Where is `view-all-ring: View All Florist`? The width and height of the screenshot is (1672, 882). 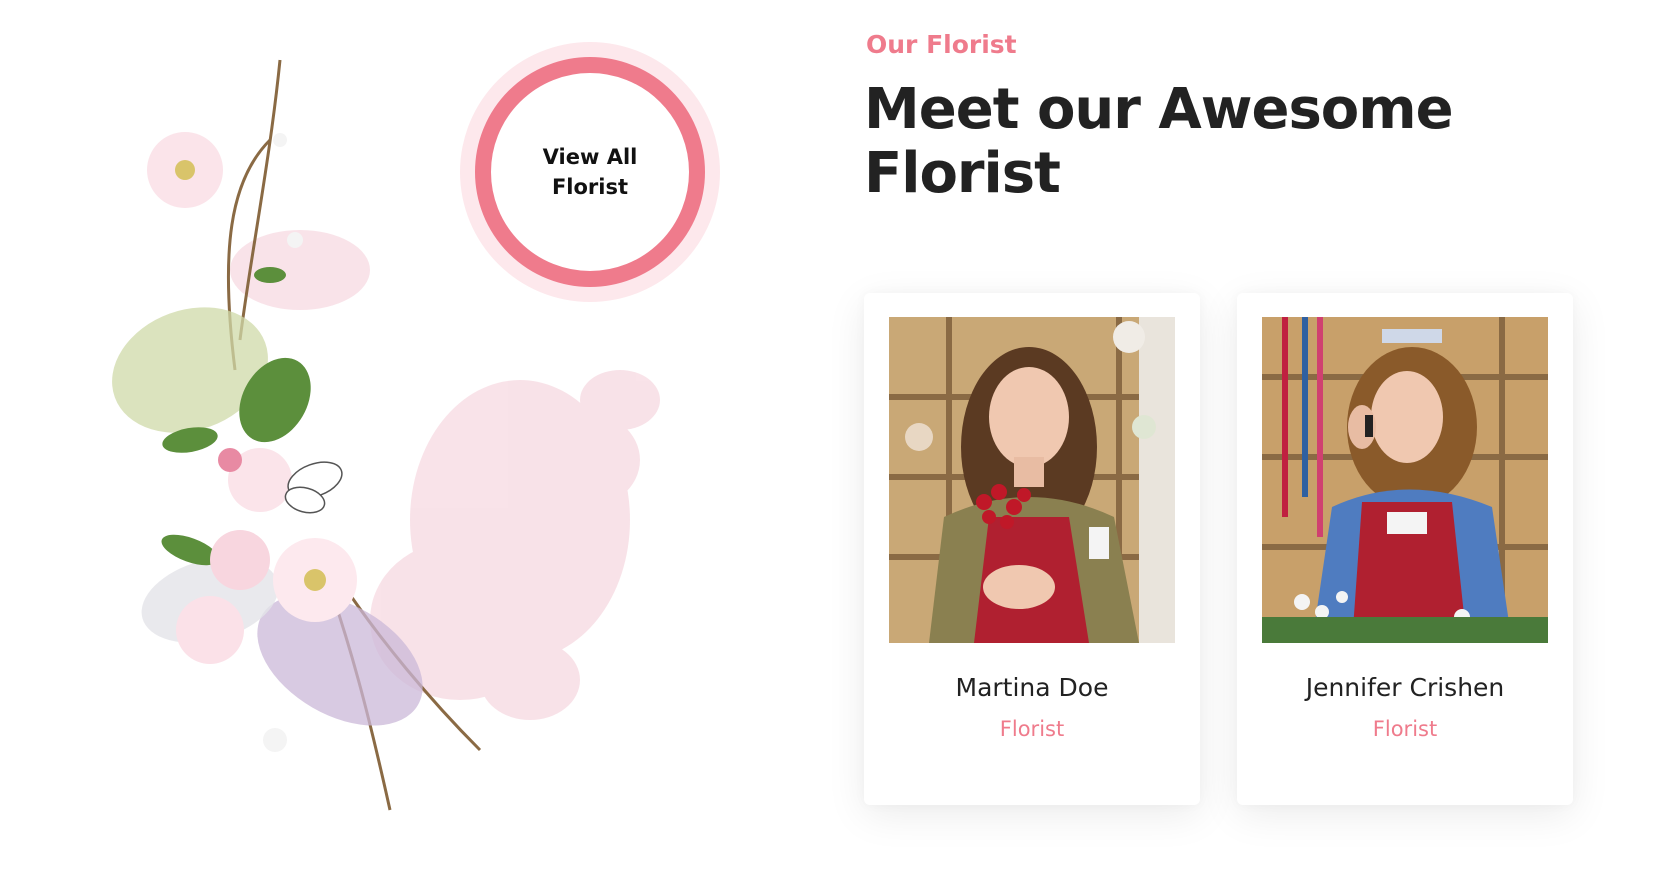 view-all-ring: View All Florist is located at coordinates (590, 172).